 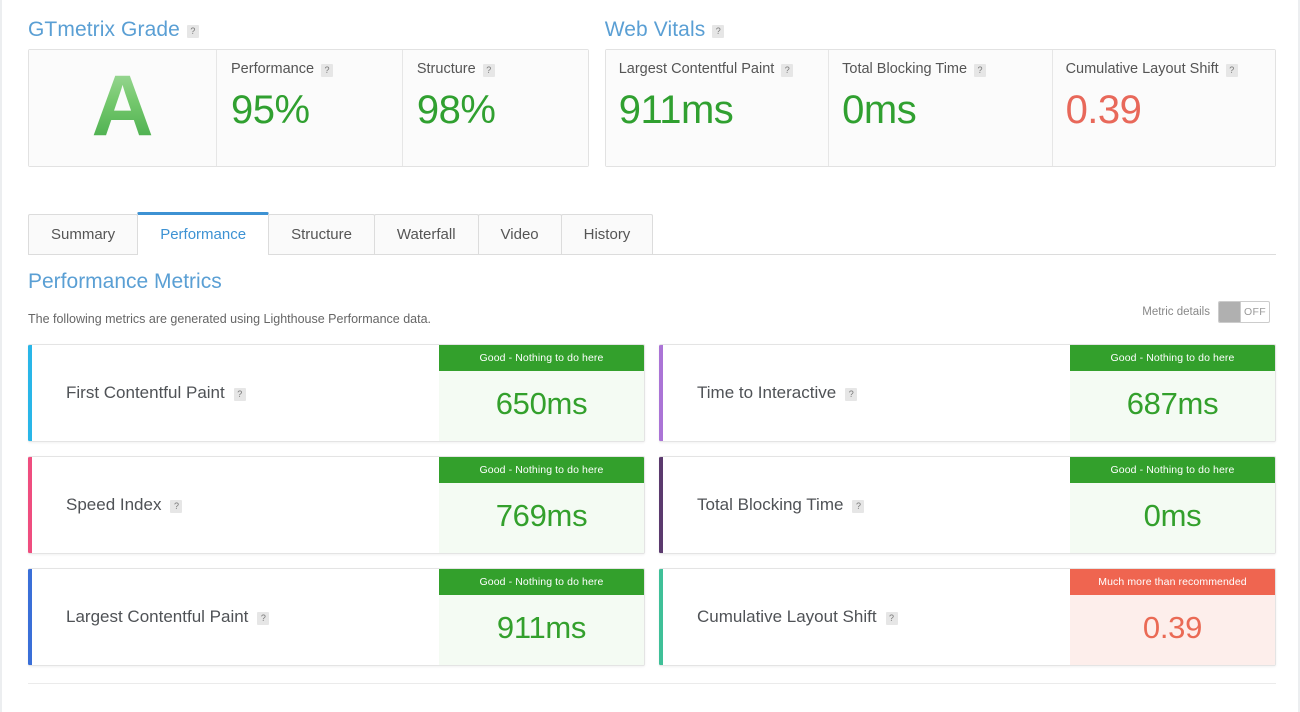 What do you see at coordinates (1176, 312) in the screenshot?
I see `metric-details-label: Metric details` at bounding box center [1176, 312].